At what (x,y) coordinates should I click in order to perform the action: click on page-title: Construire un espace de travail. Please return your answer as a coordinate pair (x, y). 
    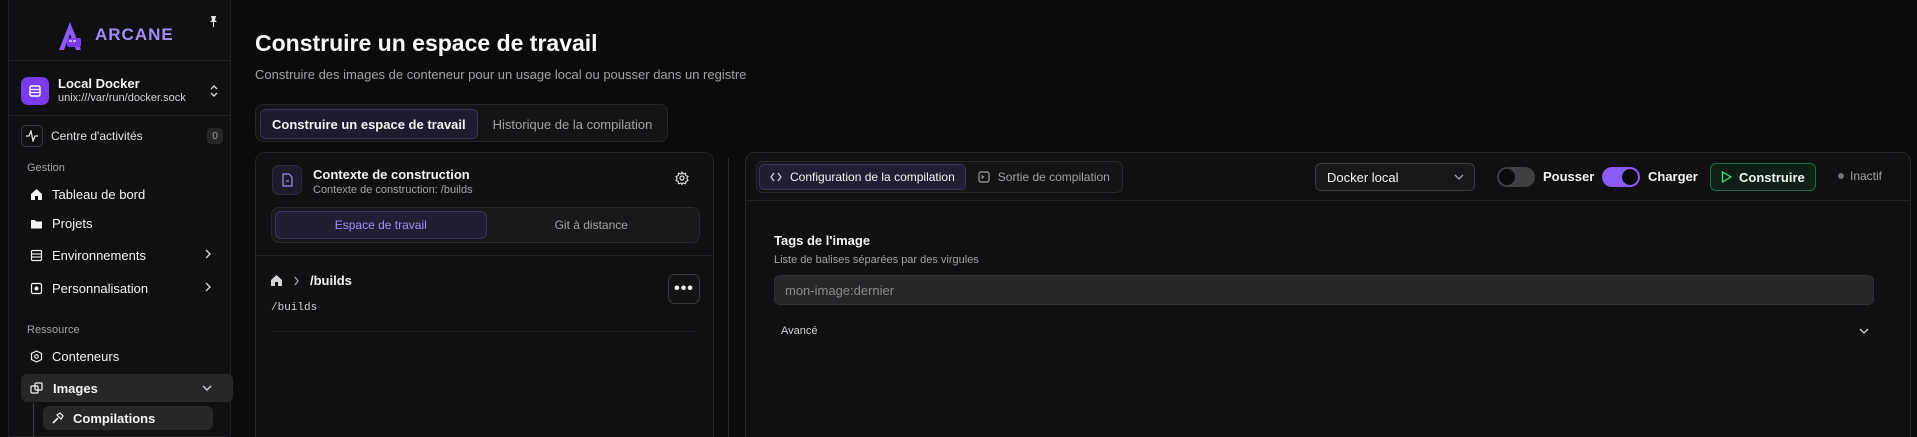
    Looking at the image, I should click on (426, 43).